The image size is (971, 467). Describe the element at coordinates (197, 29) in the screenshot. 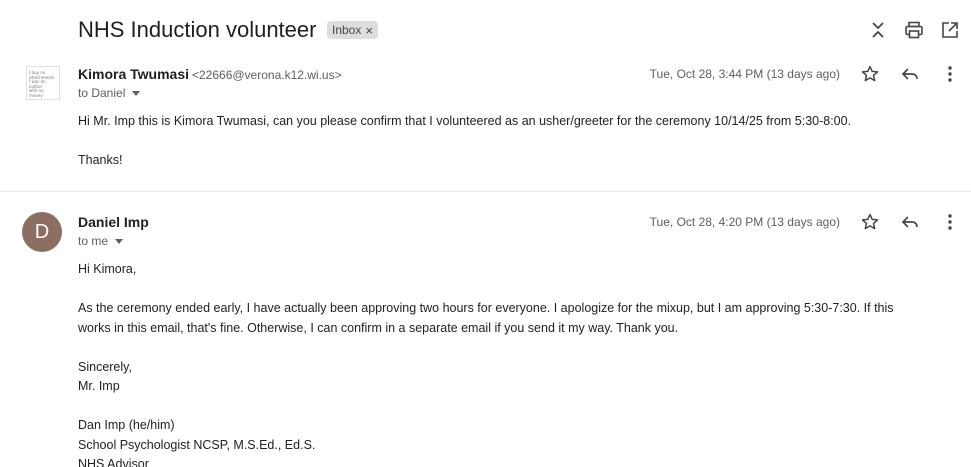

I see `email-subject: NHS Induction volunteer` at that location.